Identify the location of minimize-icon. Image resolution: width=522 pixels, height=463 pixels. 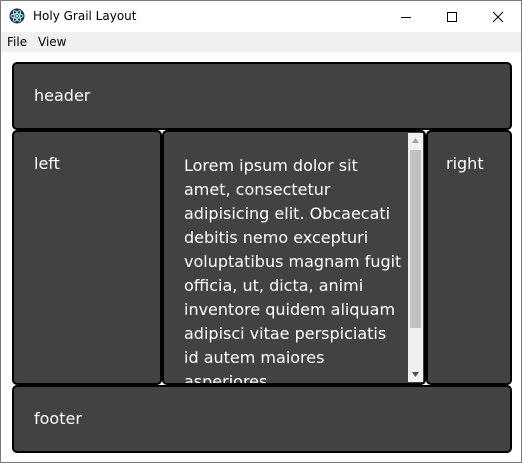
(406, 17).